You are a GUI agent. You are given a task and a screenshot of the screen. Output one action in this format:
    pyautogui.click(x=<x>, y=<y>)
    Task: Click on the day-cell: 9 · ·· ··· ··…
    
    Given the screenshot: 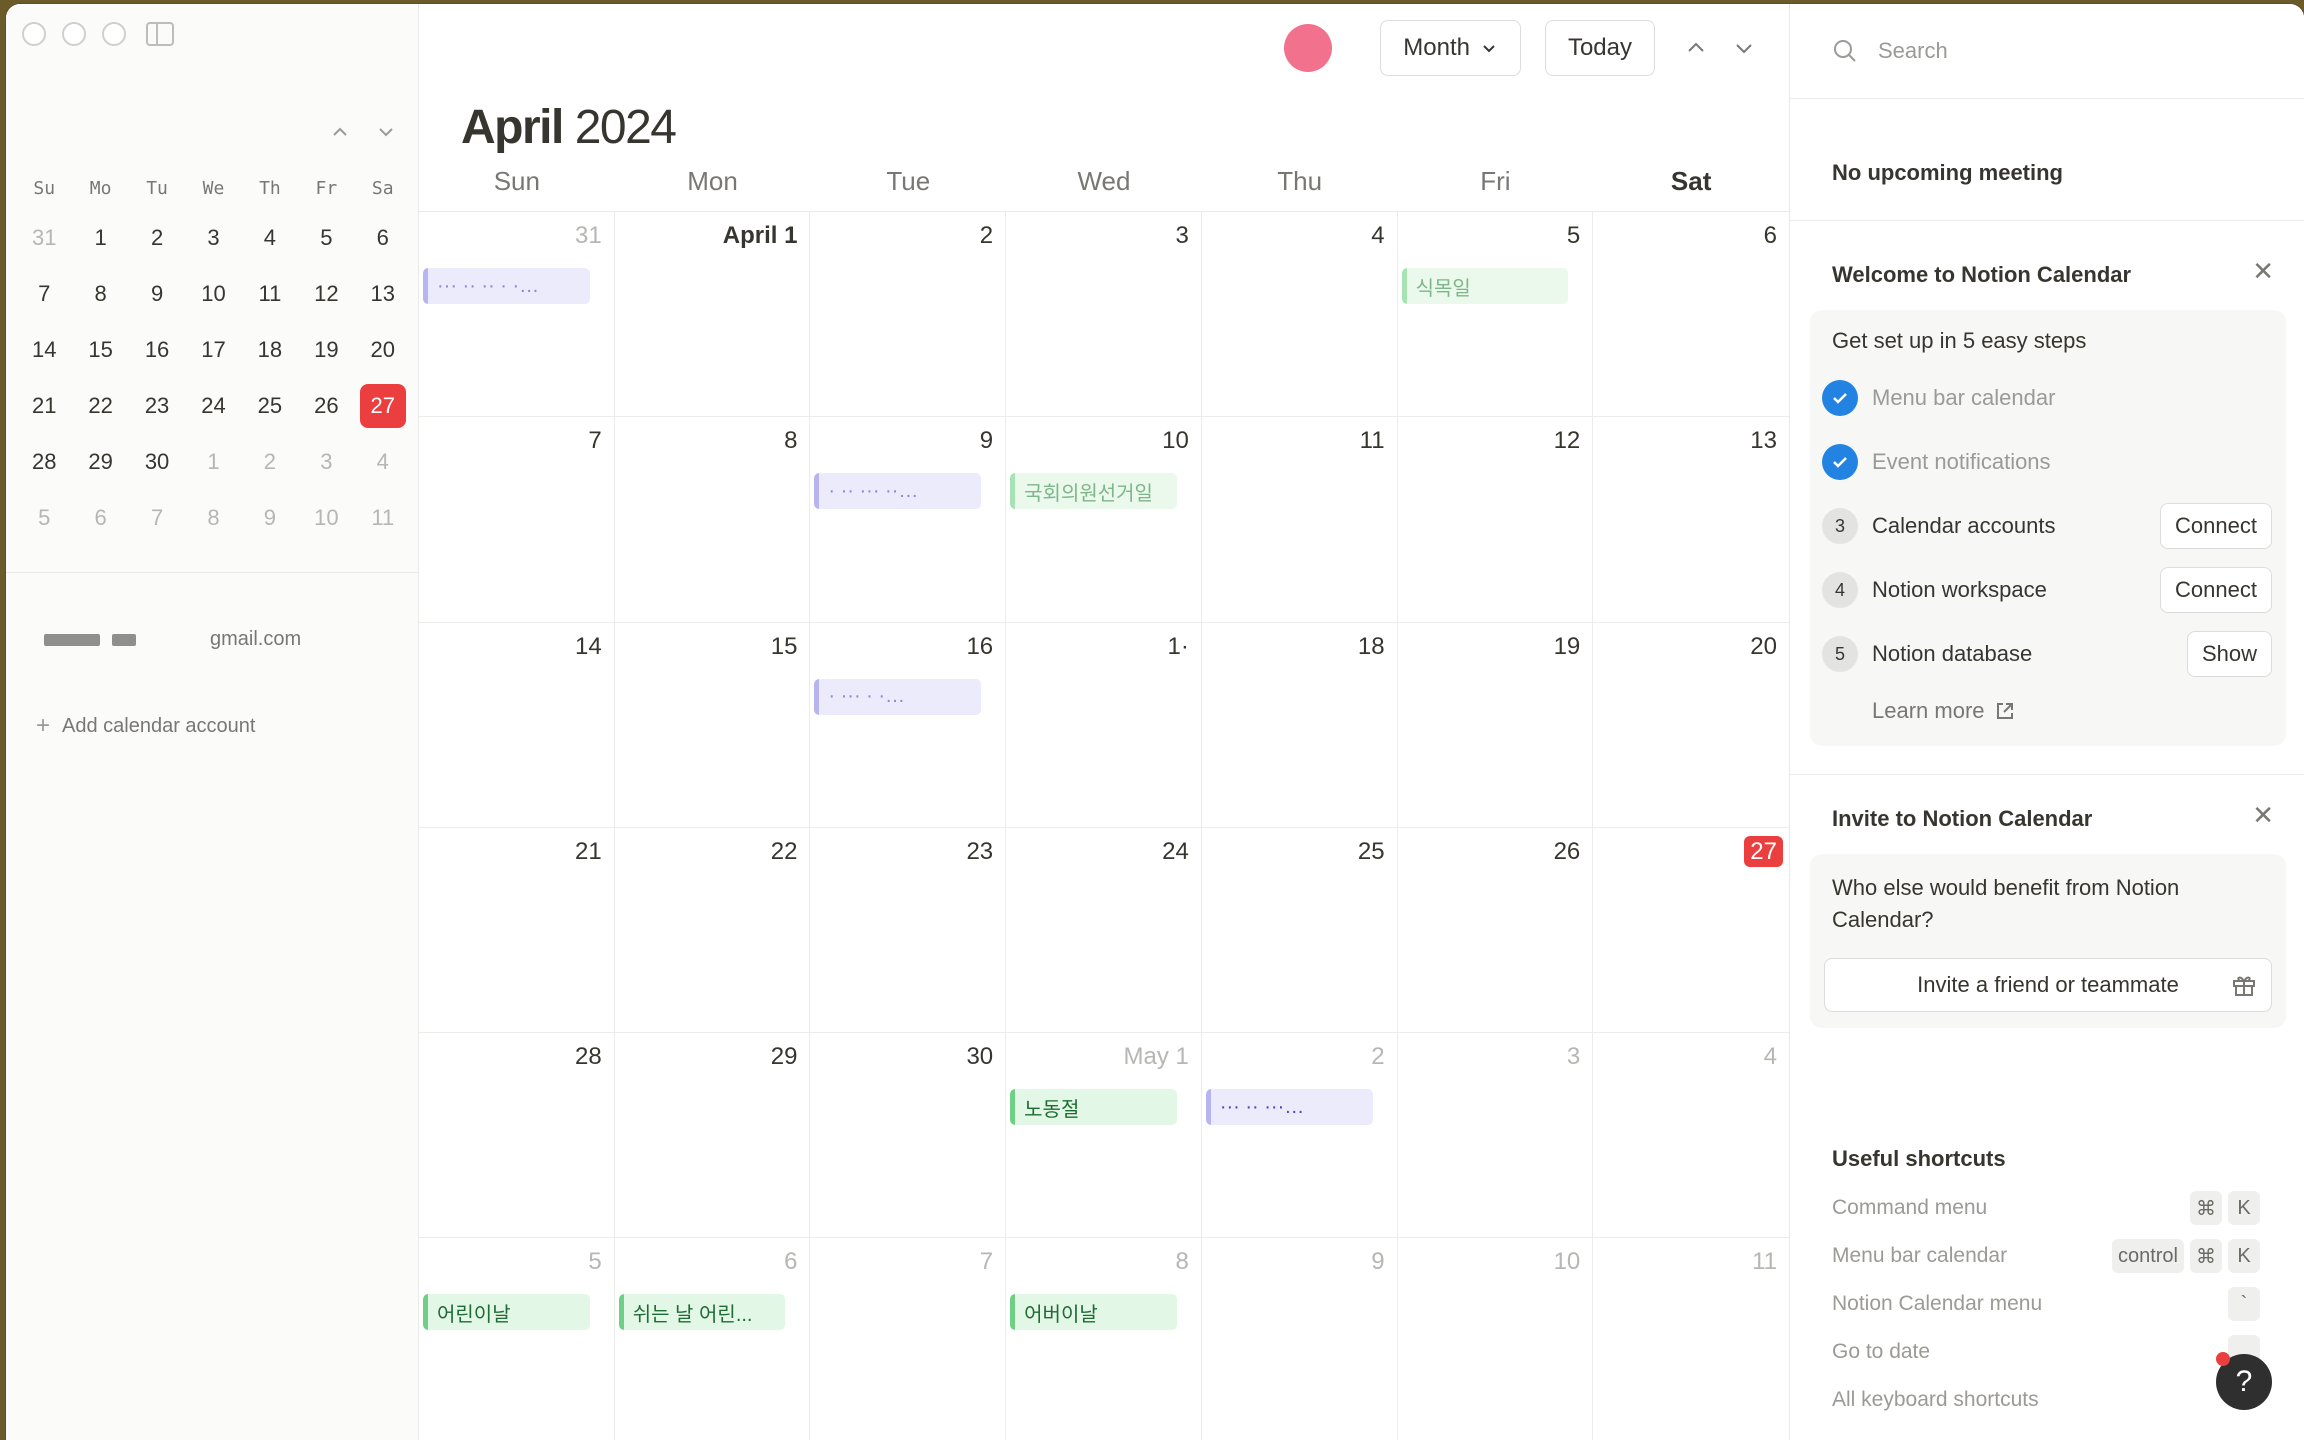 What is the action you would take?
    pyautogui.click(x=908, y=520)
    